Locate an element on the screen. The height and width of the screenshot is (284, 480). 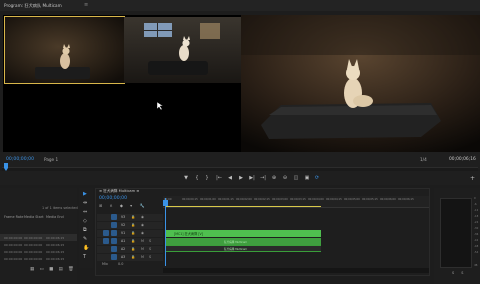
track-target-v2 is located at coordinates (114, 225).